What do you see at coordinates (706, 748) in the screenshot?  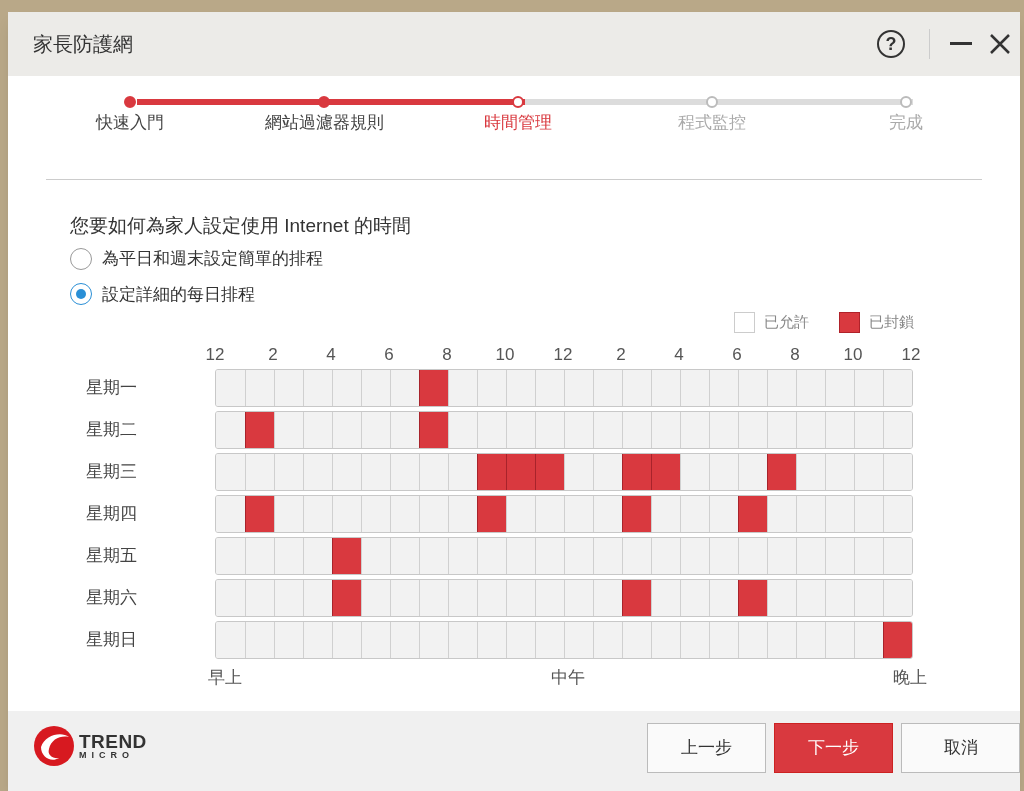 I see `footer-button: 上一步` at bounding box center [706, 748].